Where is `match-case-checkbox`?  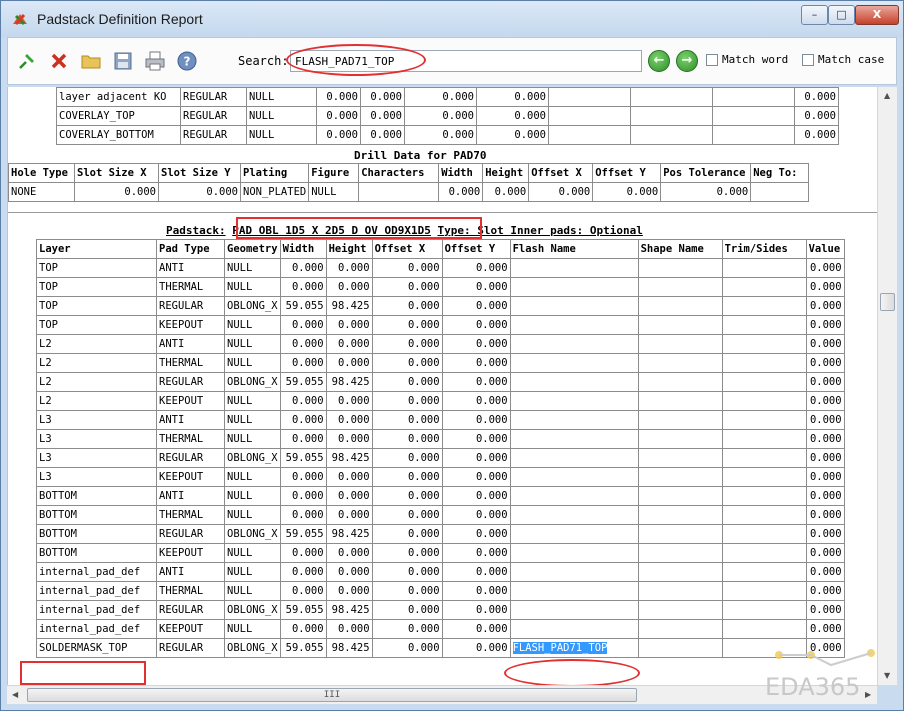
match-case-checkbox is located at coordinates (808, 60).